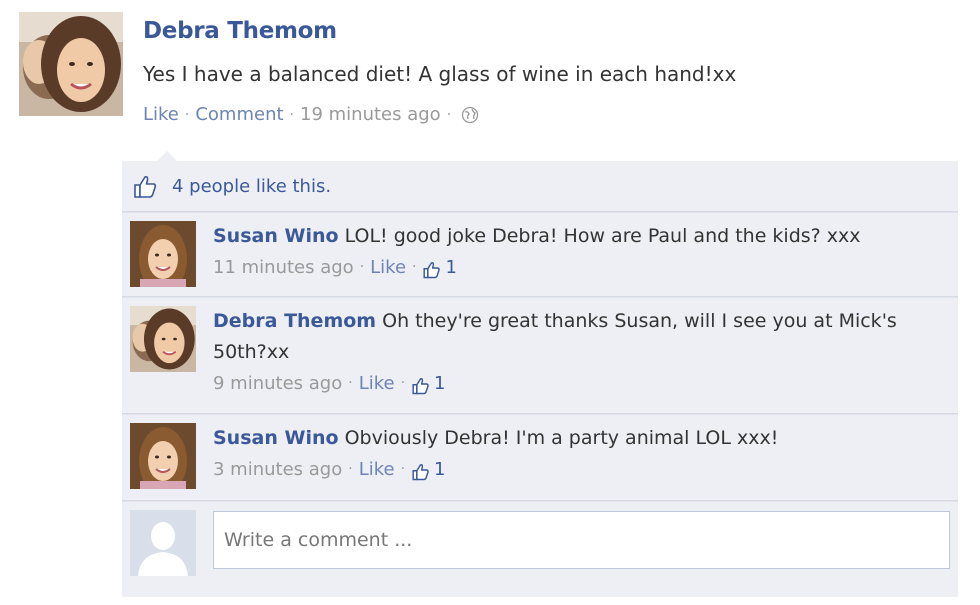 Image resolution: width=980 pixels, height=605 pixels. Describe the element at coordinates (540, 501) in the screenshot. I see `divider` at that location.